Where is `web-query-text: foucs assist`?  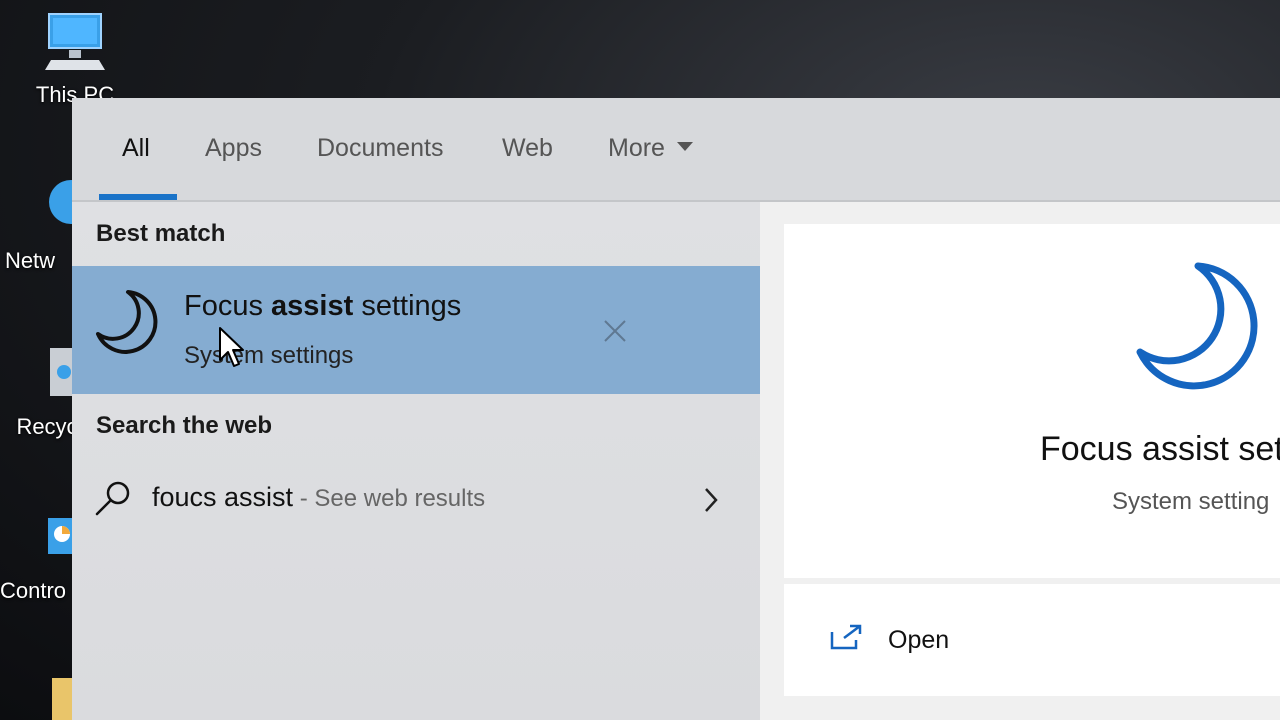
web-query-text: foucs assist is located at coordinates (223, 497).